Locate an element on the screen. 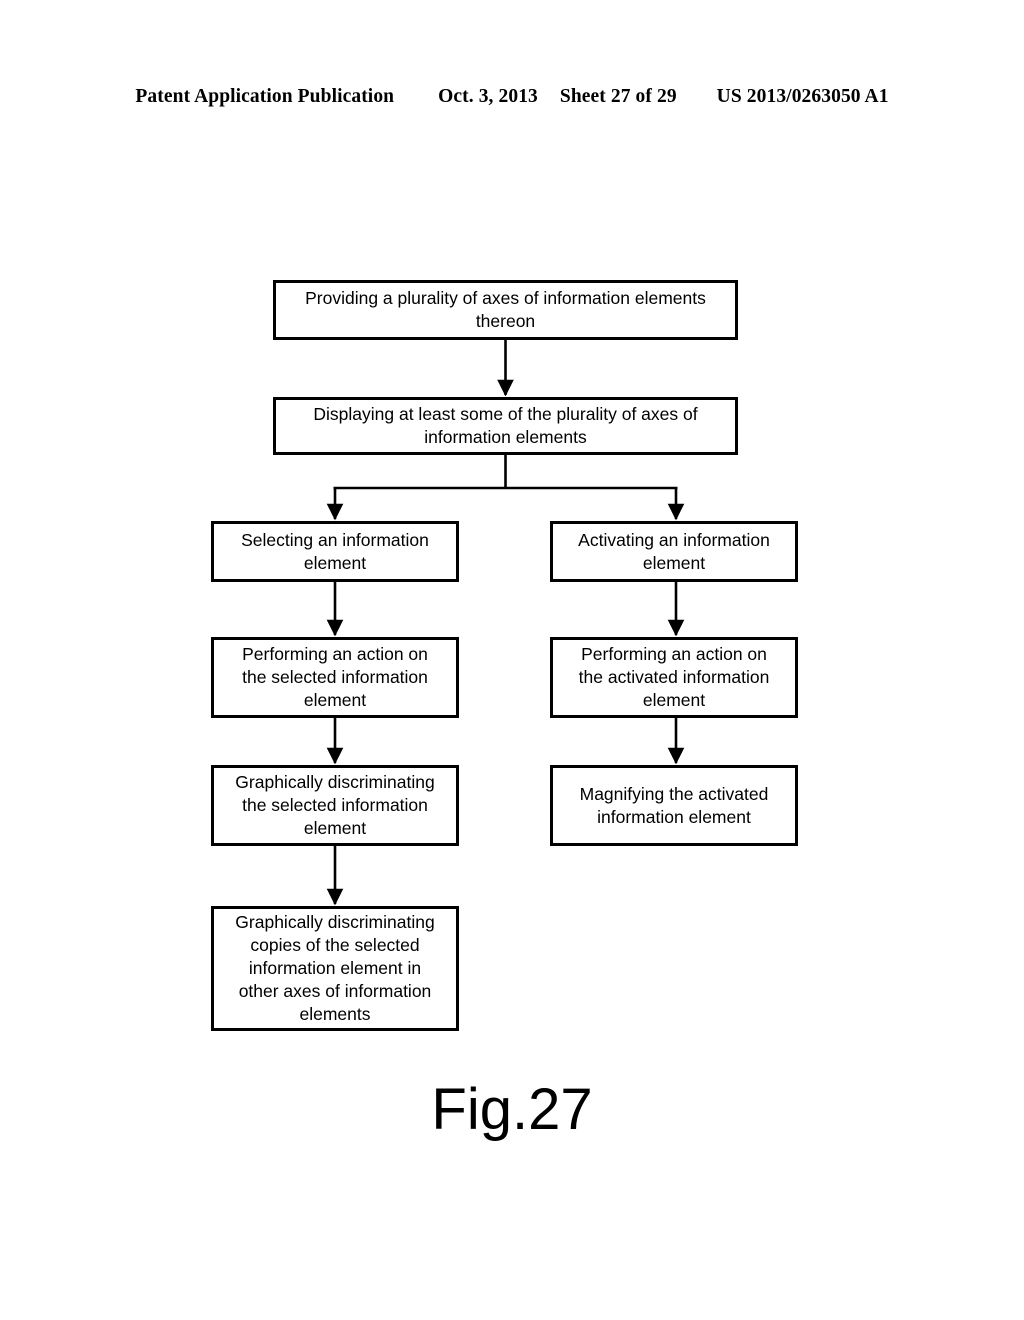  figure-caption: Fig.27 is located at coordinates (512, 1109).